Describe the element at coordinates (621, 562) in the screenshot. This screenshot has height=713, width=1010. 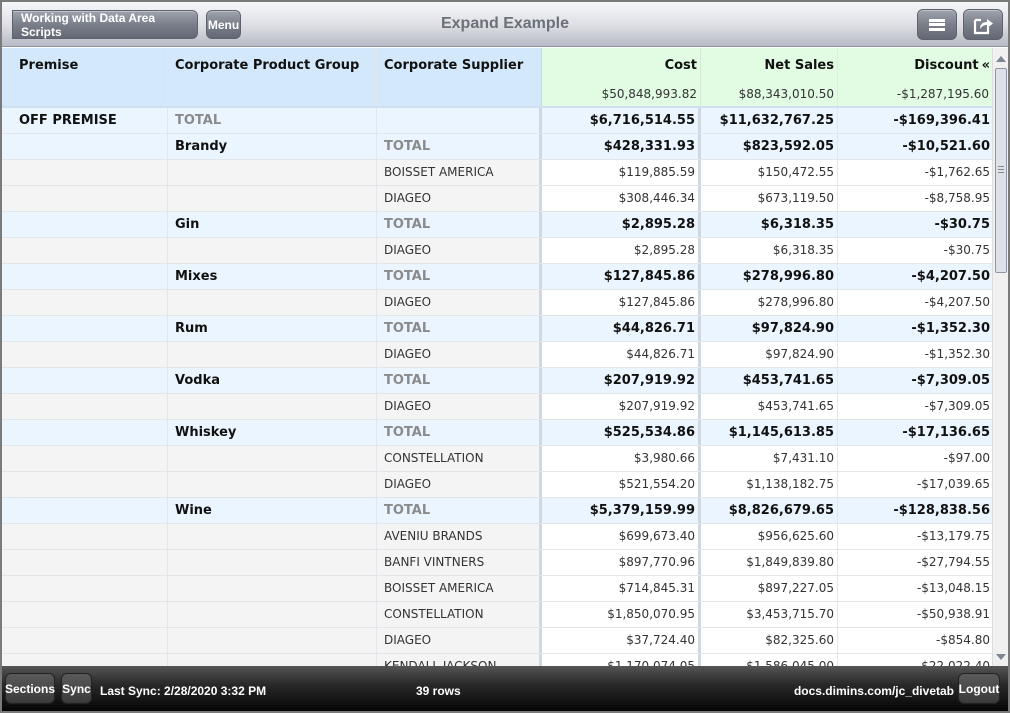
I see `cost-cell: $897,770.96` at that location.